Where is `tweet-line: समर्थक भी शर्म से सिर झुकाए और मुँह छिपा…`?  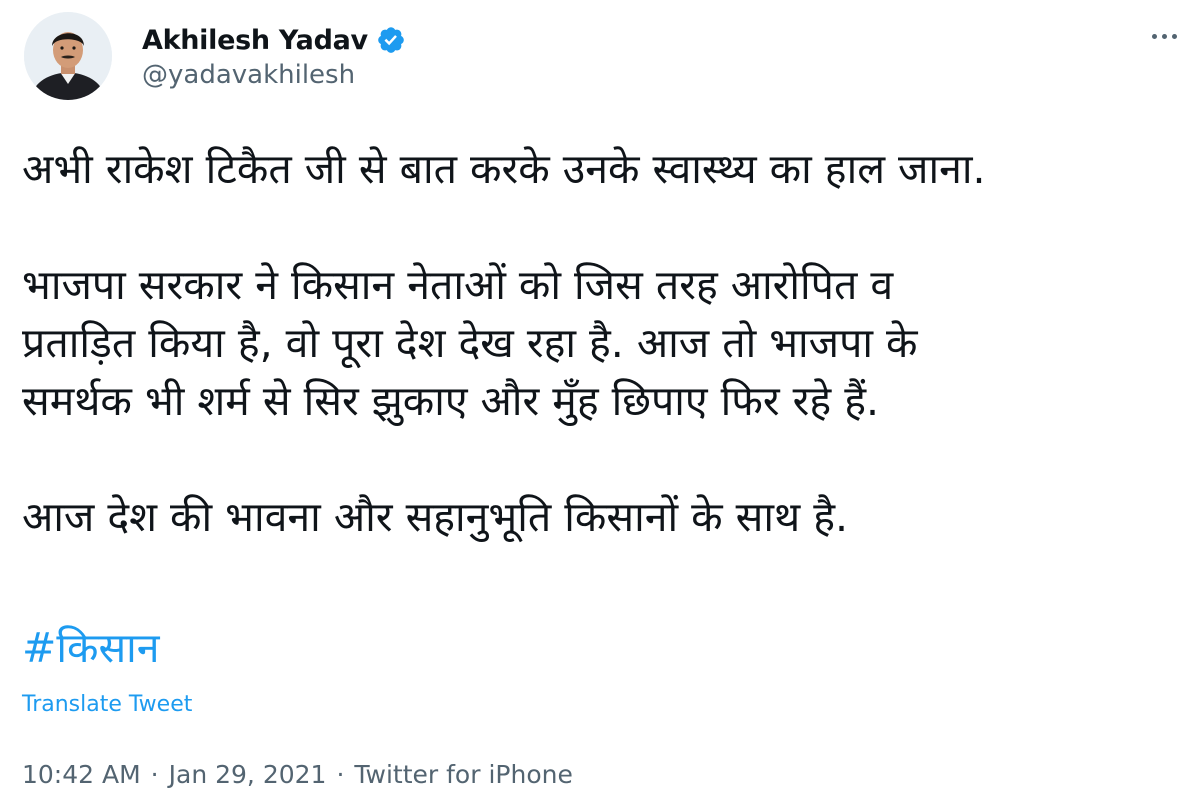 tweet-line: समर्थक भी शर्म से सिर झुकाए और मुँह छिपा… is located at coordinates (450, 401).